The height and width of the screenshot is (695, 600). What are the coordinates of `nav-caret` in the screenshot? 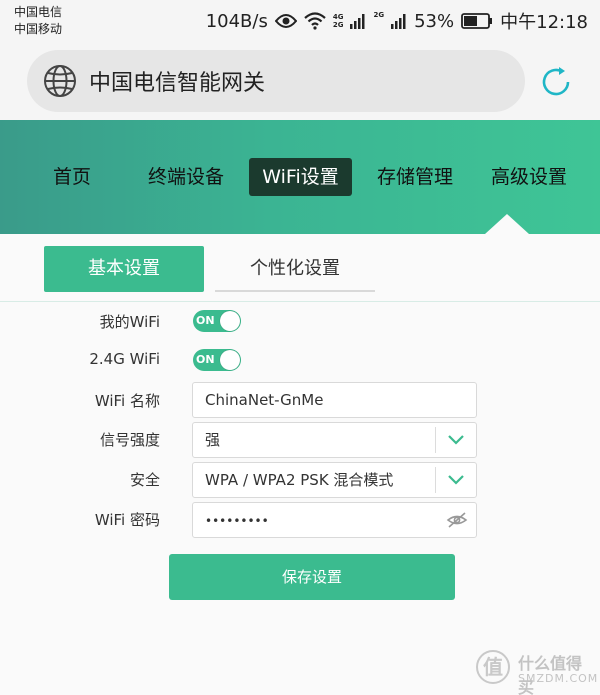 It's located at (507, 224).